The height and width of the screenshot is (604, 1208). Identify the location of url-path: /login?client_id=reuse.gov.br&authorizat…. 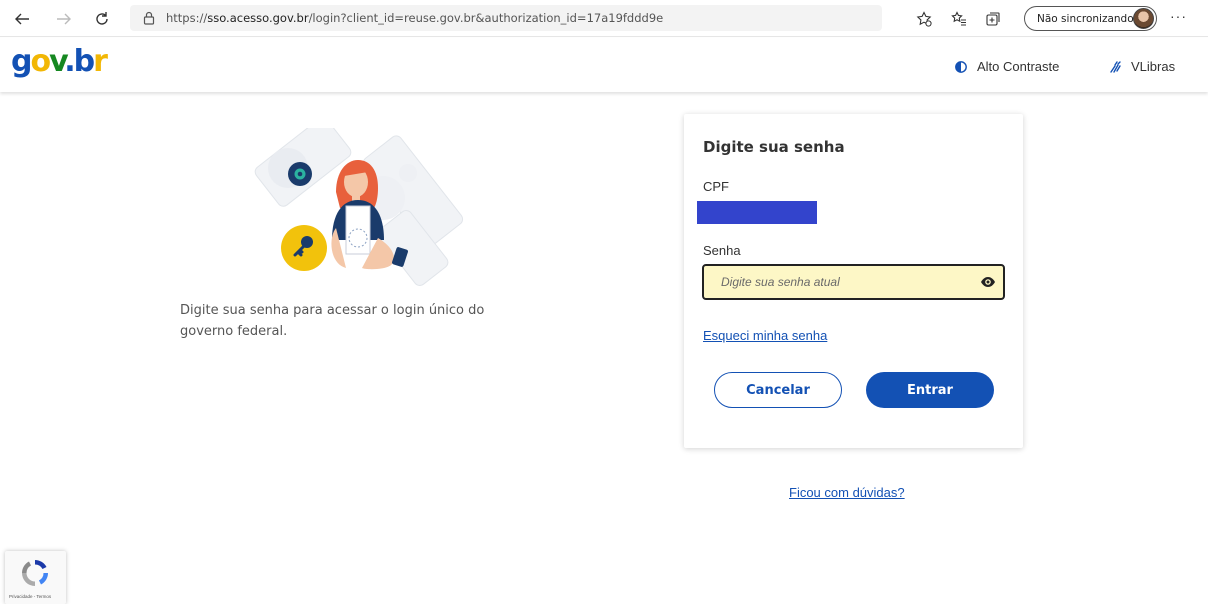
(486, 18).